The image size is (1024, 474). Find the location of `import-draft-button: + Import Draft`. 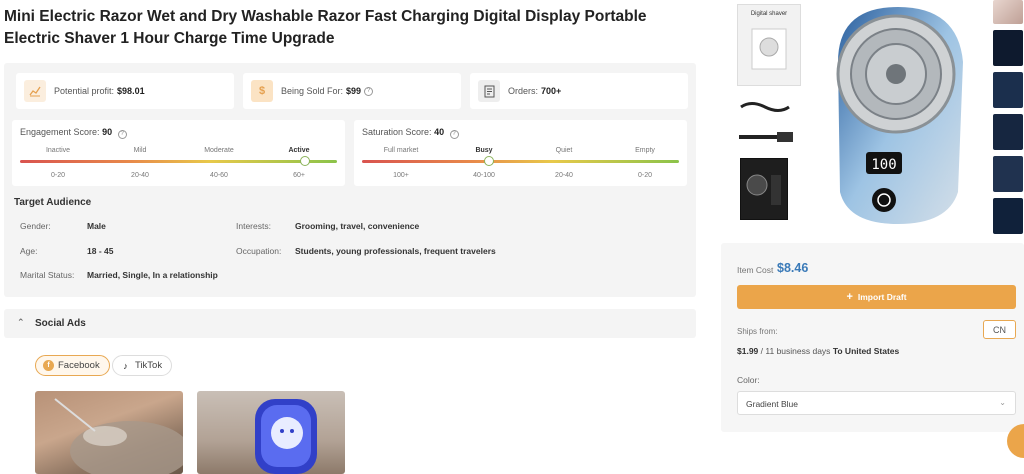

import-draft-button: + Import Draft is located at coordinates (876, 297).